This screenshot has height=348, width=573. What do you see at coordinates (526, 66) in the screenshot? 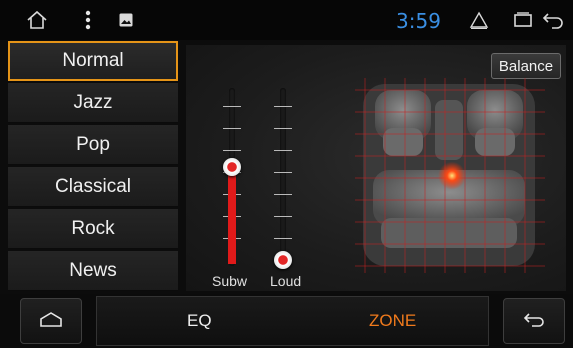
I see `balance-button: Balance` at bounding box center [526, 66].